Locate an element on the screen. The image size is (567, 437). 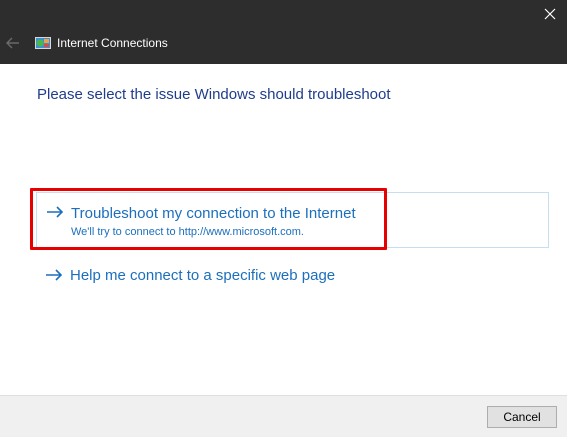
cancel-button: Cancel is located at coordinates (522, 417).